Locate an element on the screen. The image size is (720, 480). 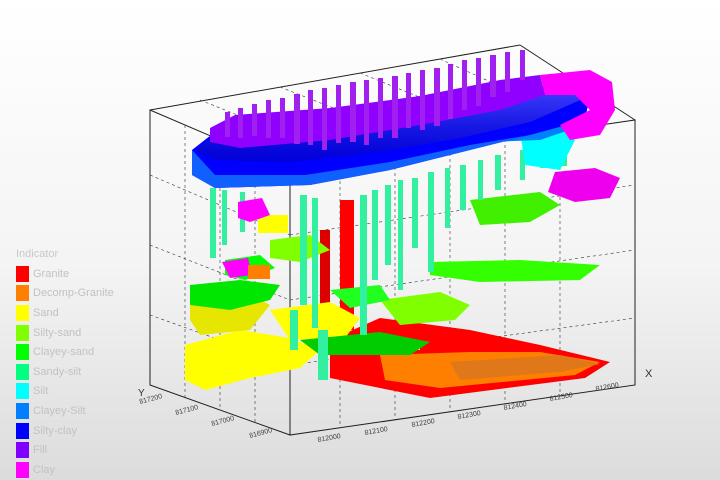
x-tick: 812200 is located at coordinates (423, 423).